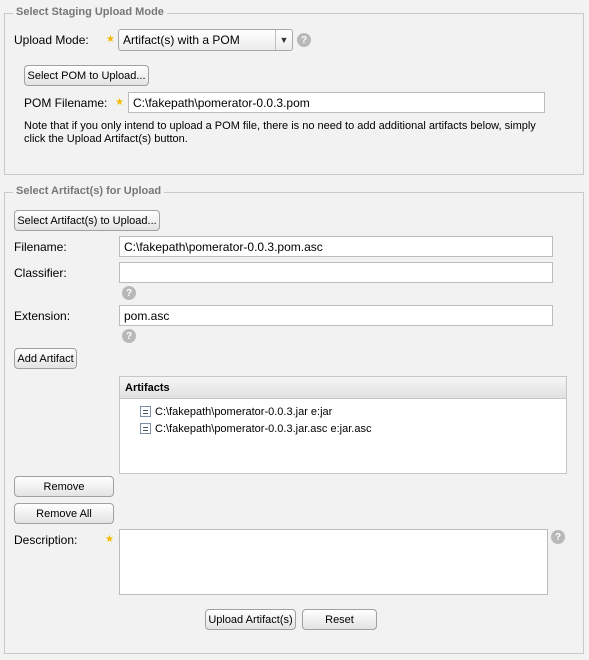 This screenshot has height=660, width=589. What do you see at coordinates (181, 40) in the screenshot?
I see `upload-mode-value: Artifact(s) with a POM` at bounding box center [181, 40].